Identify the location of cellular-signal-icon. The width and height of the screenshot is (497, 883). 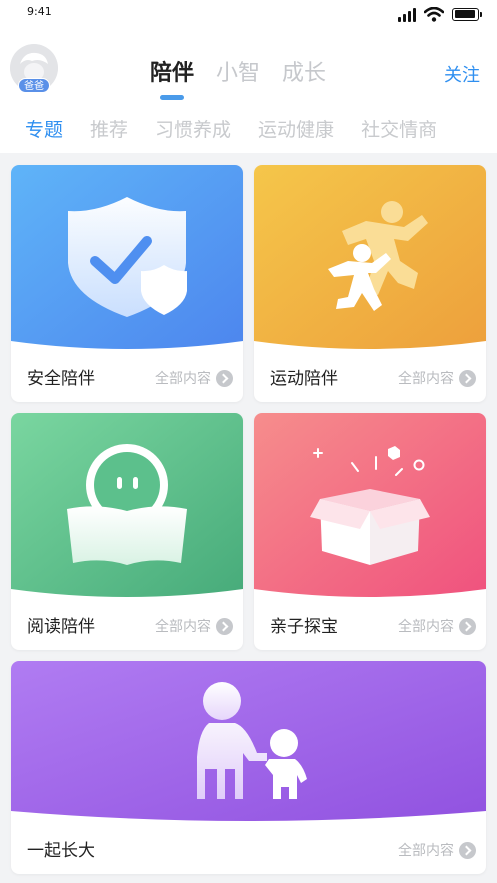
(407, 14).